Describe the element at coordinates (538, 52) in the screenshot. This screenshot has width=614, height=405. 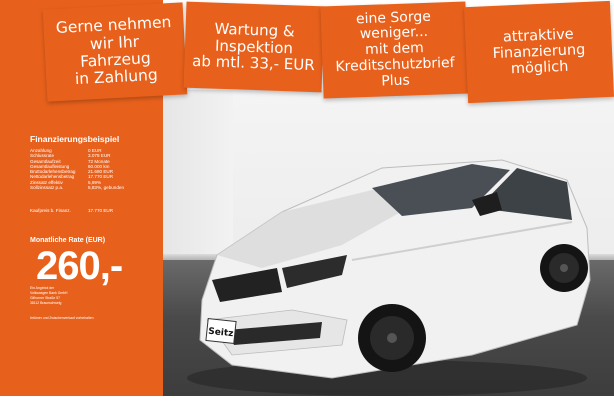
I see `banner-financing: attraktive Finanzierung möglich` at that location.